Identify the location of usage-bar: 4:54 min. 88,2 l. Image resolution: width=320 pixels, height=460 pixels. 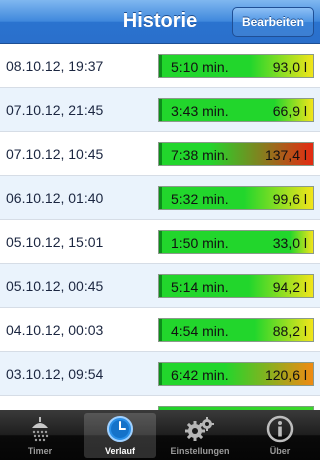
(236, 330).